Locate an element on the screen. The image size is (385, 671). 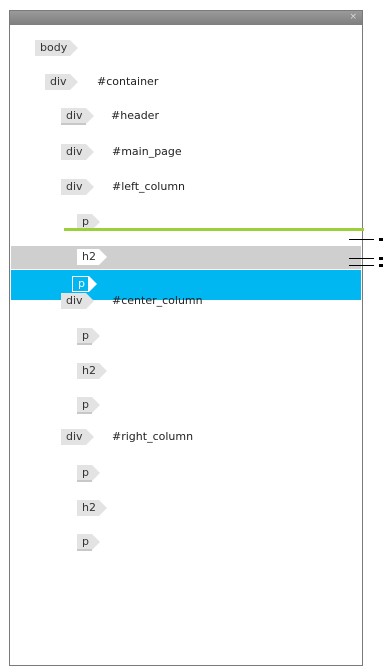
callout-marker-b is located at coordinates (381, 258).